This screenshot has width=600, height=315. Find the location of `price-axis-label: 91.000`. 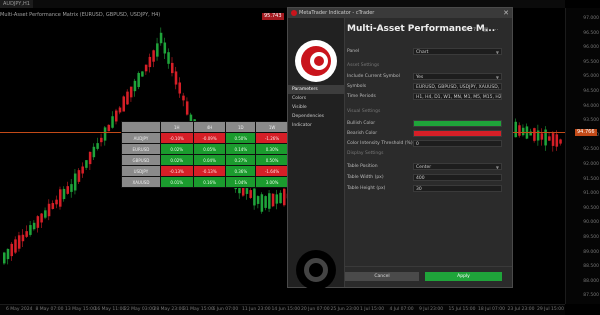

price-axis-label: 91.000 is located at coordinates (591, 194).